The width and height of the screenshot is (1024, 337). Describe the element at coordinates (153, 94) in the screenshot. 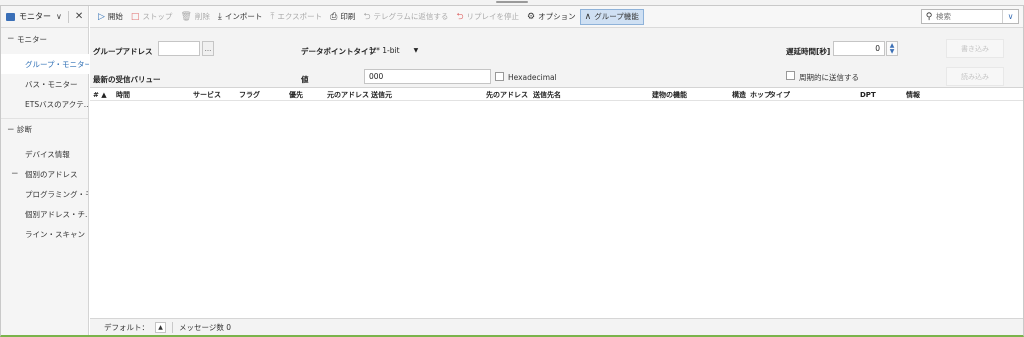

I see `column-header-time: 時間` at that location.